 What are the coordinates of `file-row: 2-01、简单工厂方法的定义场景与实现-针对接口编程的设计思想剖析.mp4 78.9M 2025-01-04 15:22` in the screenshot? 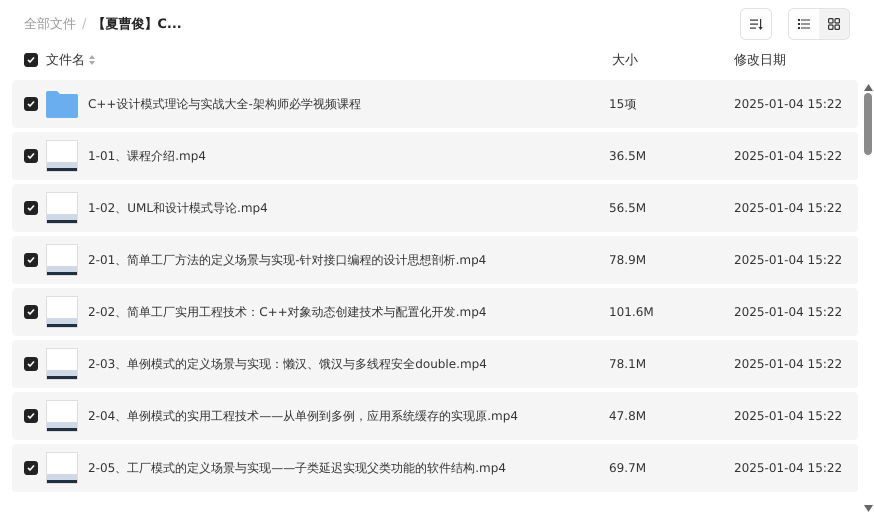 It's located at (435, 260).